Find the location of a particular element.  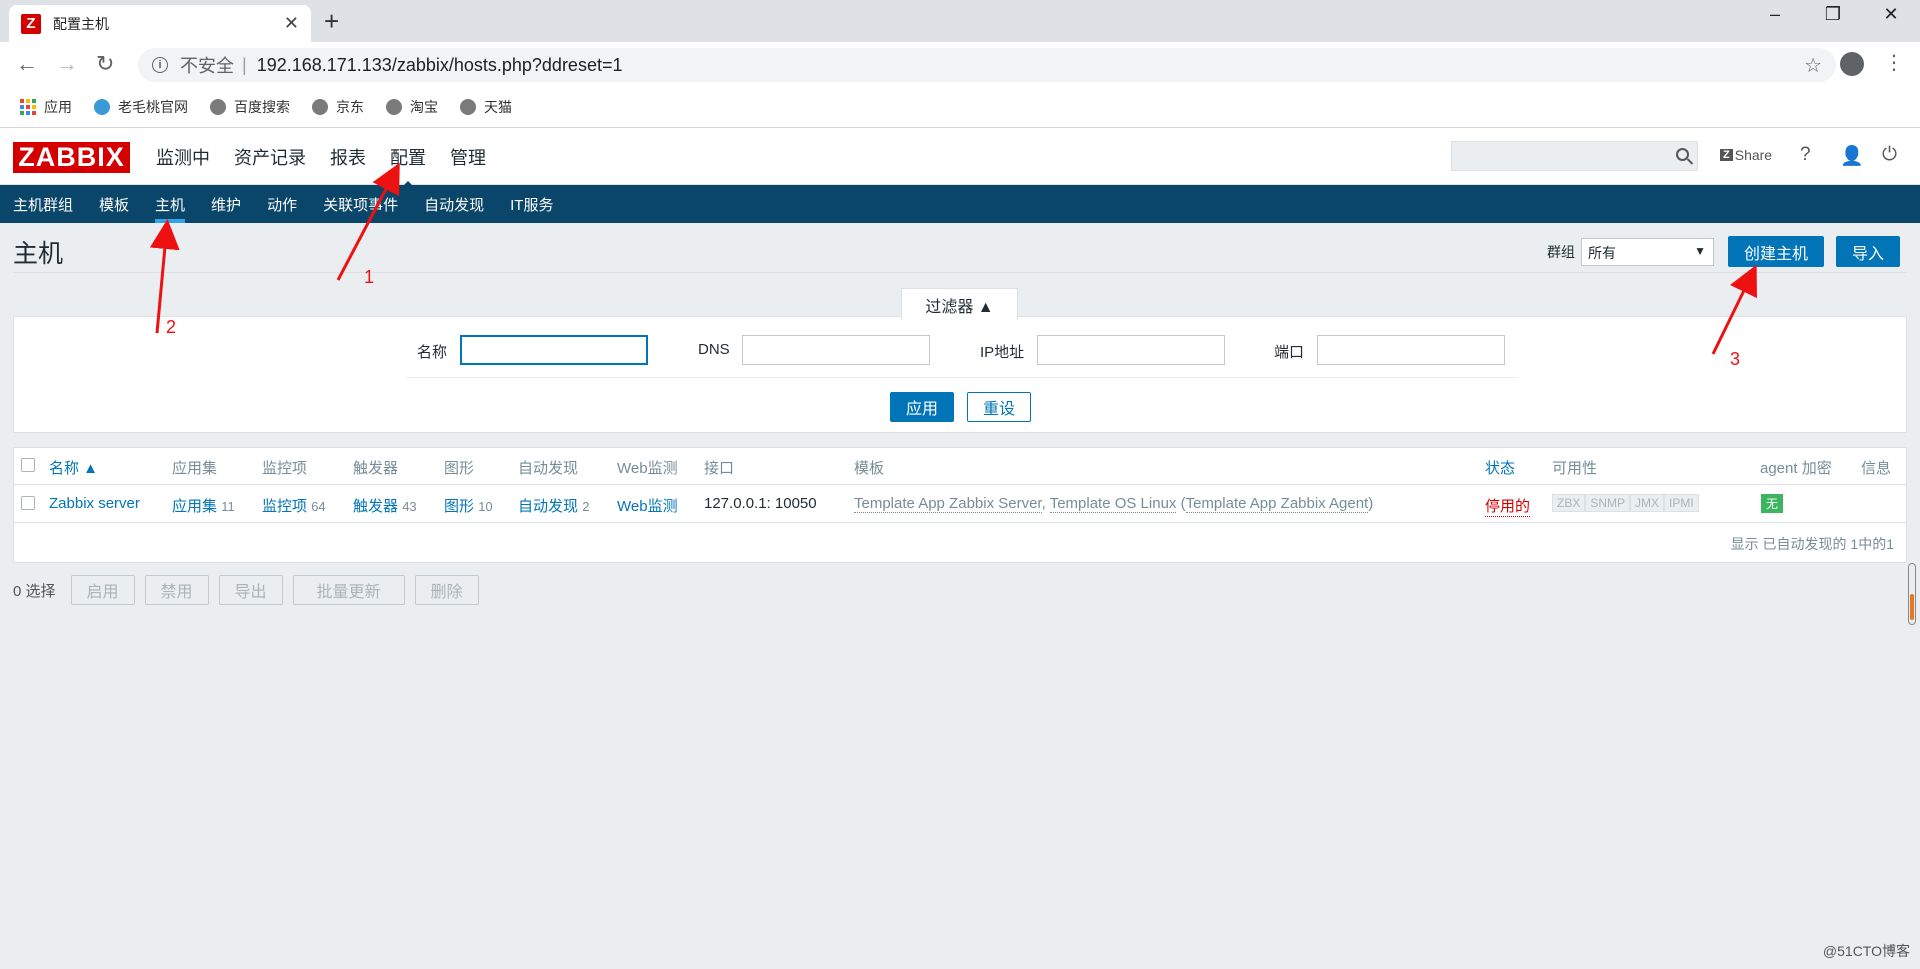

filter-port-input is located at coordinates (1411, 350).